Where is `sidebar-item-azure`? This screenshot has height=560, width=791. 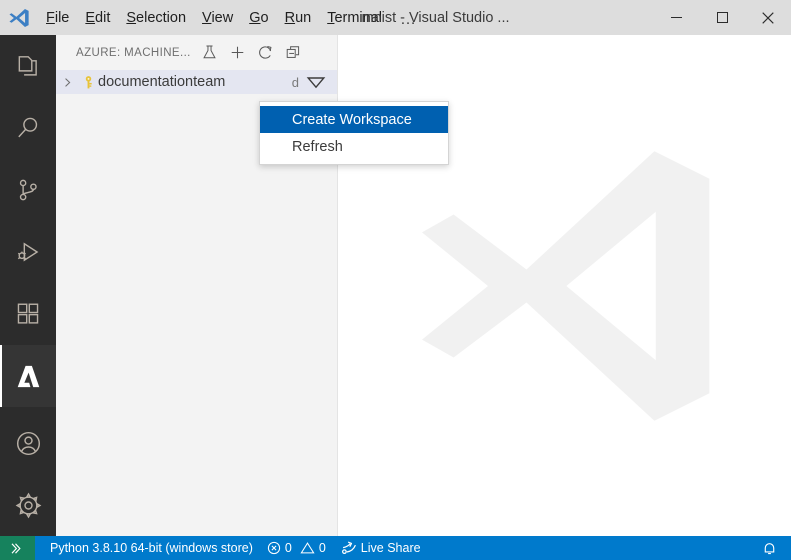
sidebar-item-azure is located at coordinates (28, 376).